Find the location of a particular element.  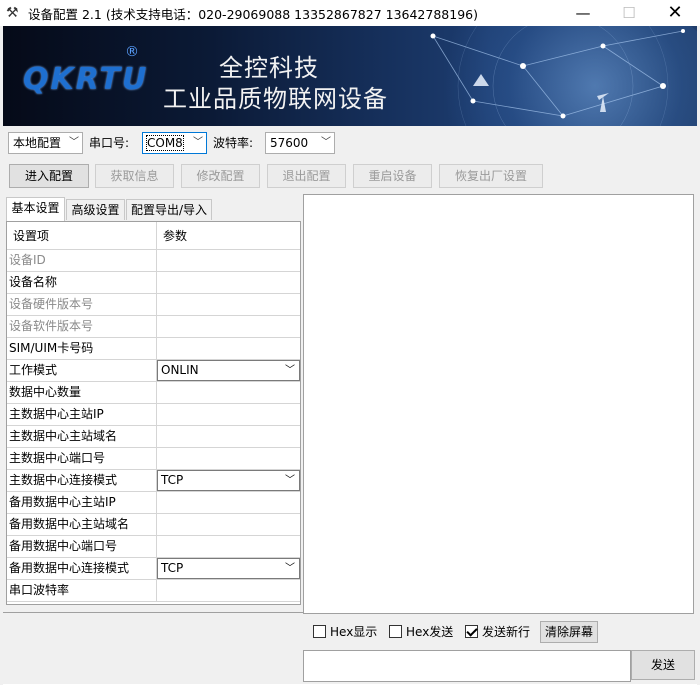

hex-send-label: Hex发送 is located at coordinates (430, 632).